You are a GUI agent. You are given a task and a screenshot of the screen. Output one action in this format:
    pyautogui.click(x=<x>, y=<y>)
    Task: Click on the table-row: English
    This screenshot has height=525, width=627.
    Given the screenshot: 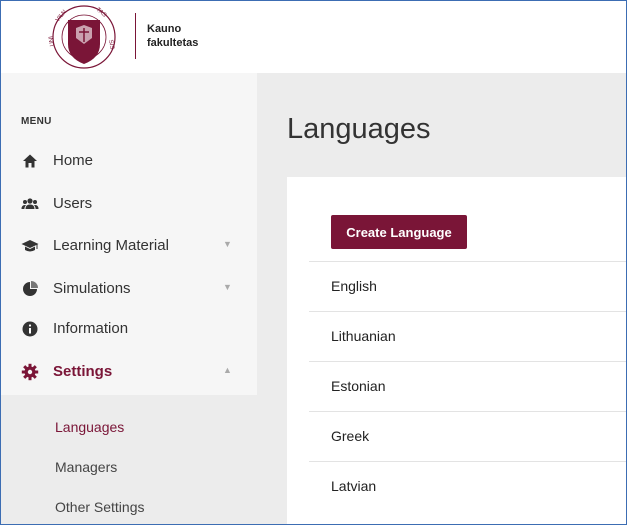 What is the action you would take?
    pyautogui.click(x=467, y=286)
    